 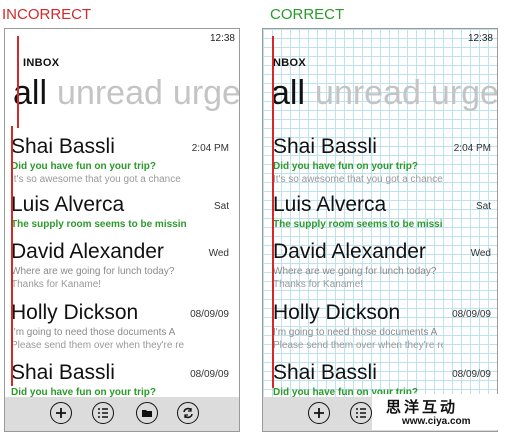 I want to click on sync-icon, so click(x=188, y=413).